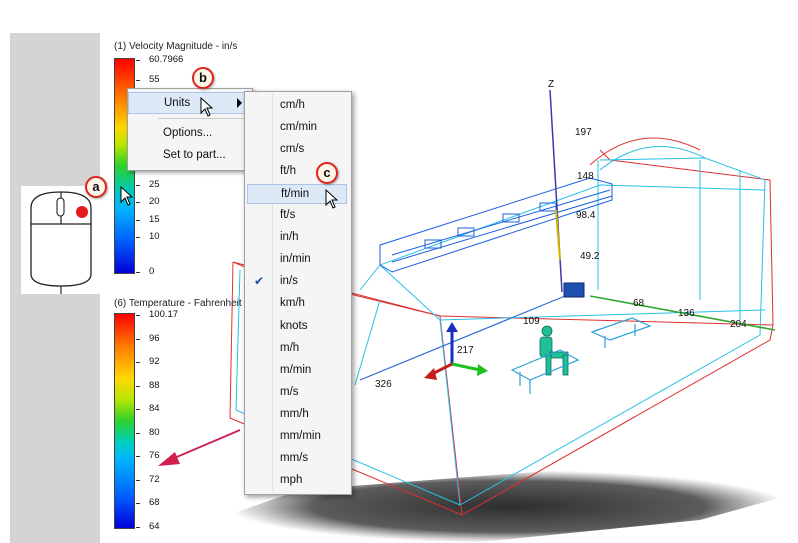 Image resolution: width=798 pixels, height=543 pixels. Describe the element at coordinates (551, 84) in the screenshot. I see `z-axis-label: Z` at that location.